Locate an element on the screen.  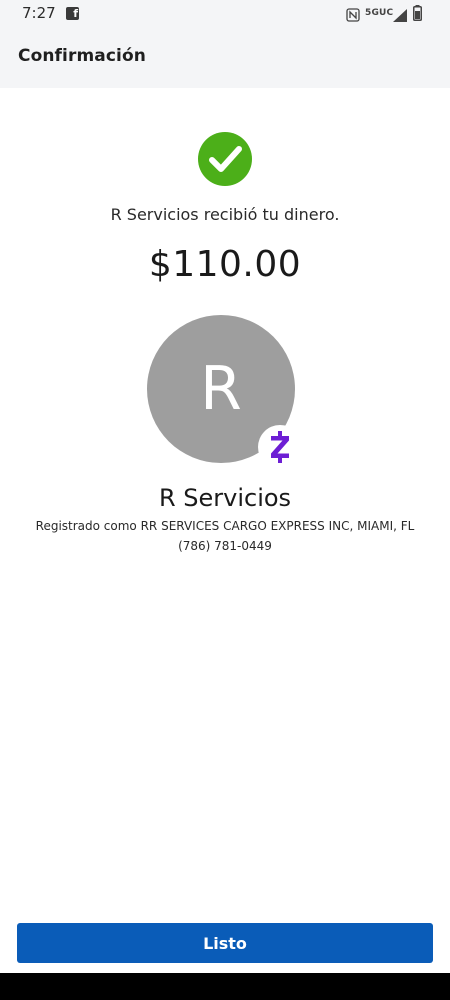
recipient-name: R Servicios is located at coordinates (225, 498).